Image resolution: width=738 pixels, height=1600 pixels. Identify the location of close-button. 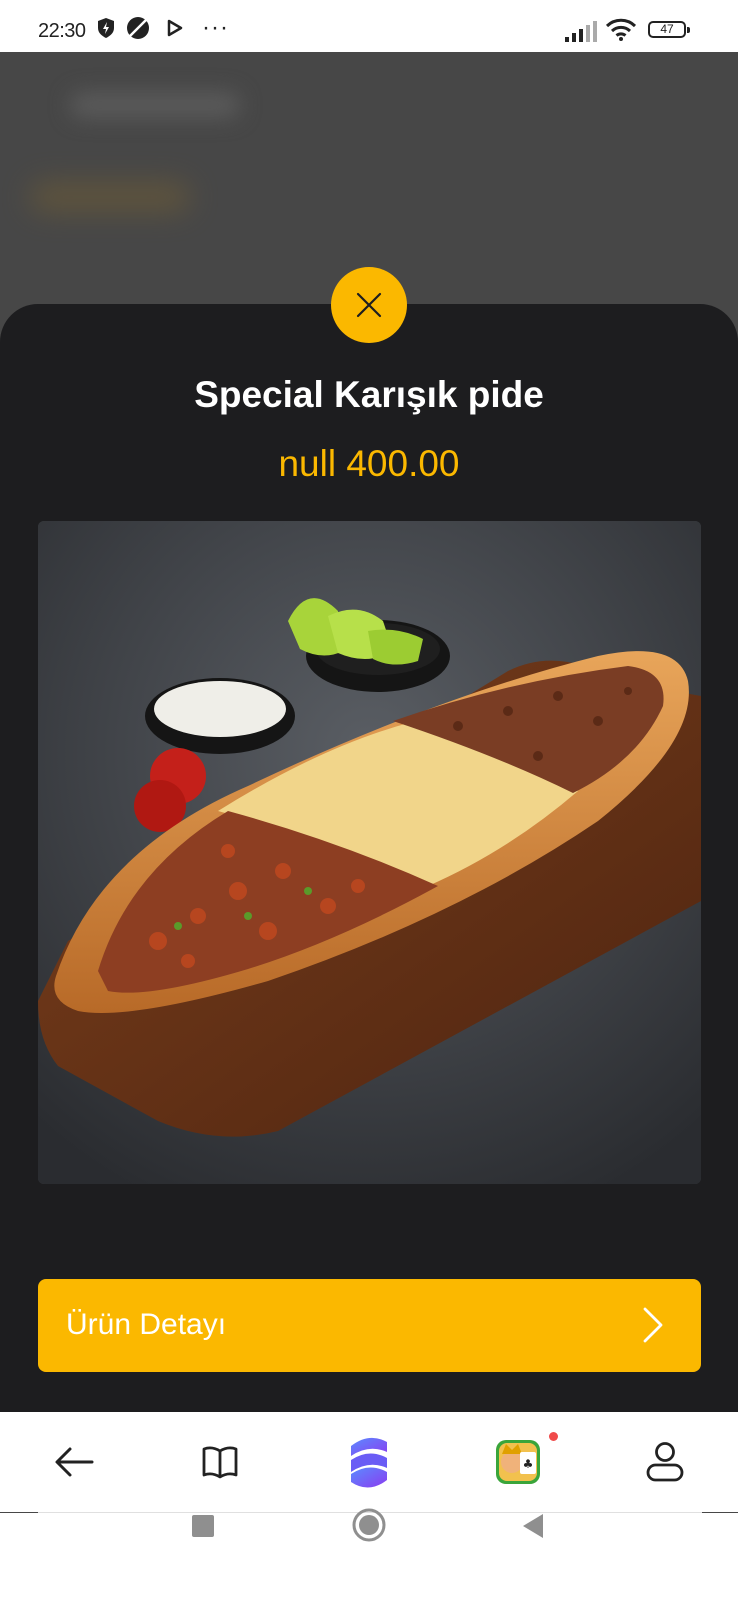
(369, 305).